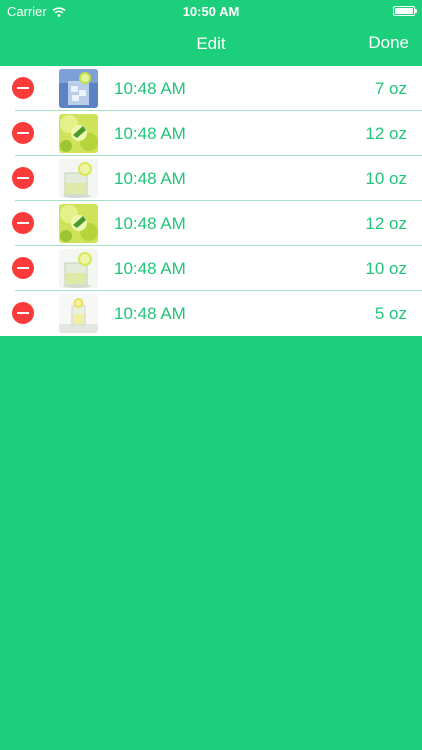 Image resolution: width=422 pixels, height=750 pixels. What do you see at coordinates (211, 88) in the screenshot?
I see `table-row: 10:48 AM 7 oz` at bounding box center [211, 88].